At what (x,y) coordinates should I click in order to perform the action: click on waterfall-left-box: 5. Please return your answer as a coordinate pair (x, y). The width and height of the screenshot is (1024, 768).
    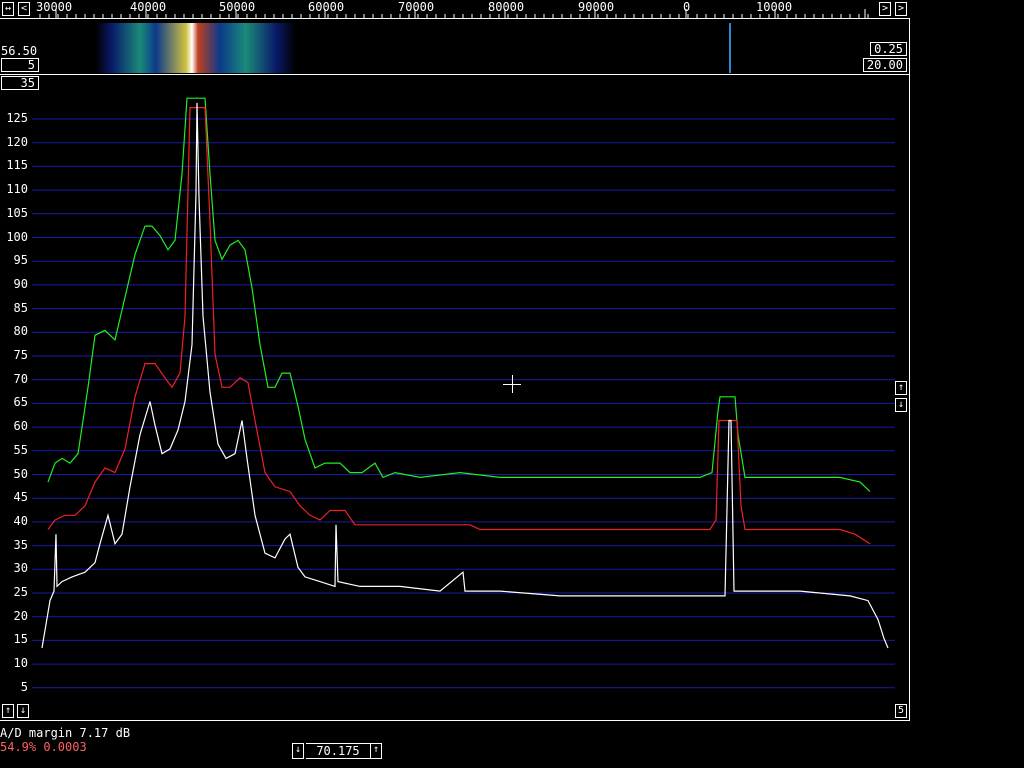
    Looking at the image, I should click on (20, 65).